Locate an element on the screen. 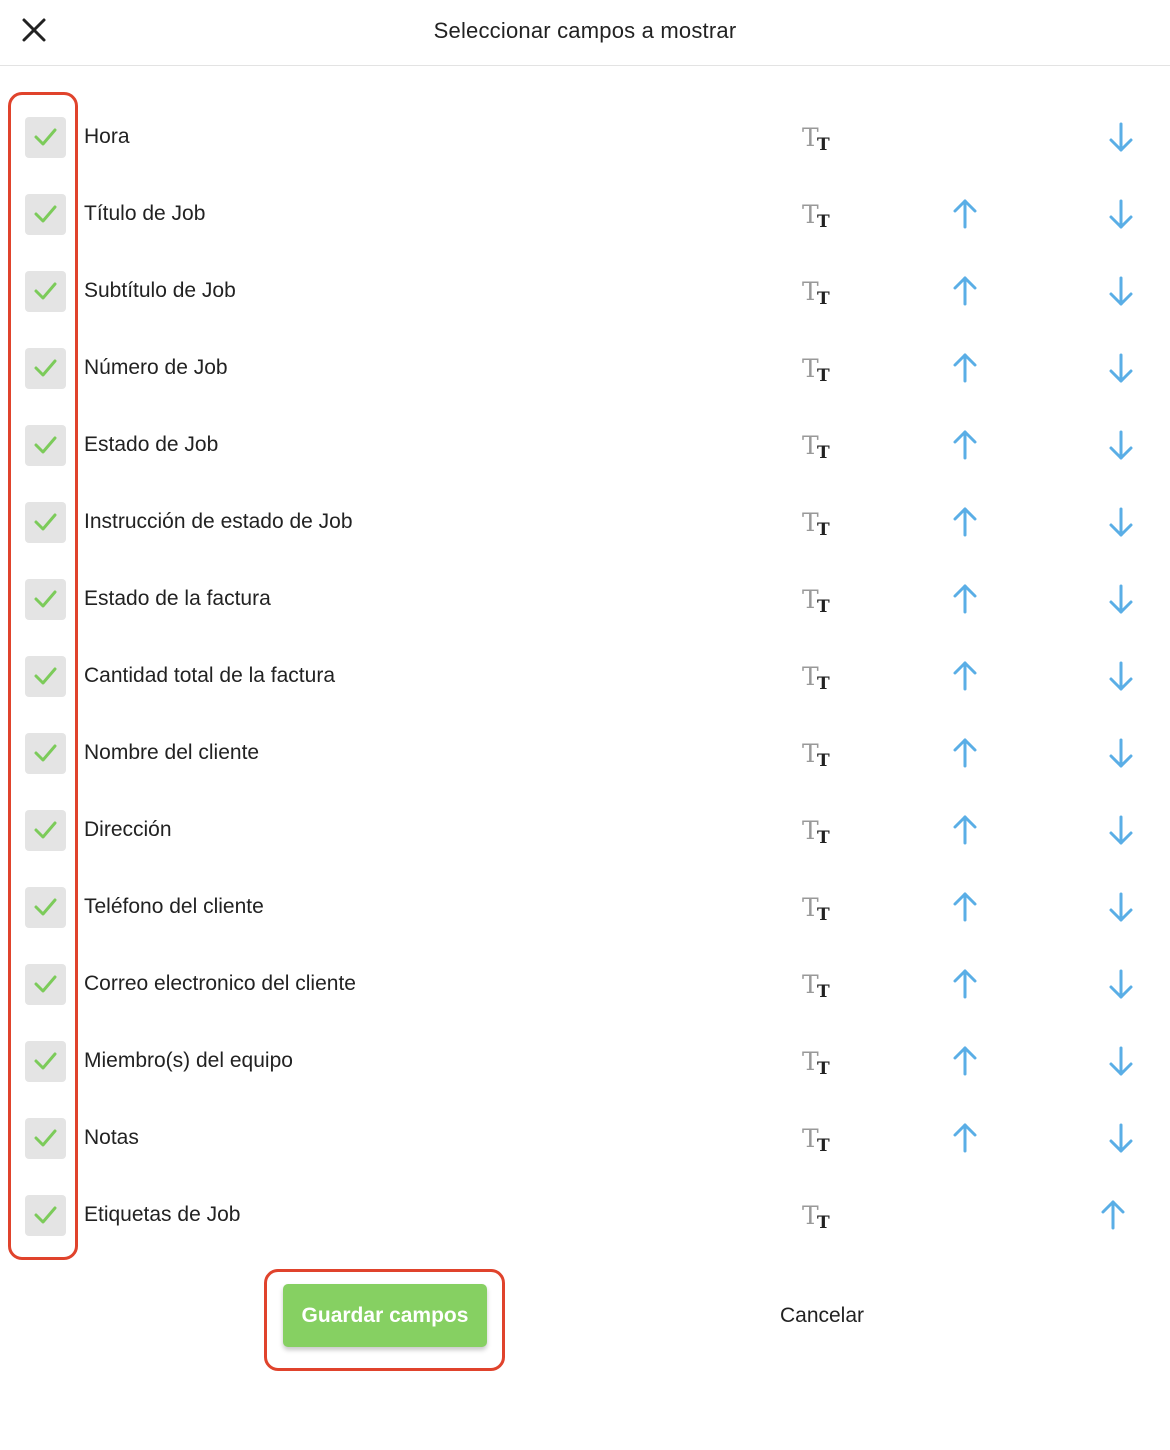 The image size is (1170, 1450). dialog-header: Seleccionar campos a mostrar is located at coordinates (585, 33).